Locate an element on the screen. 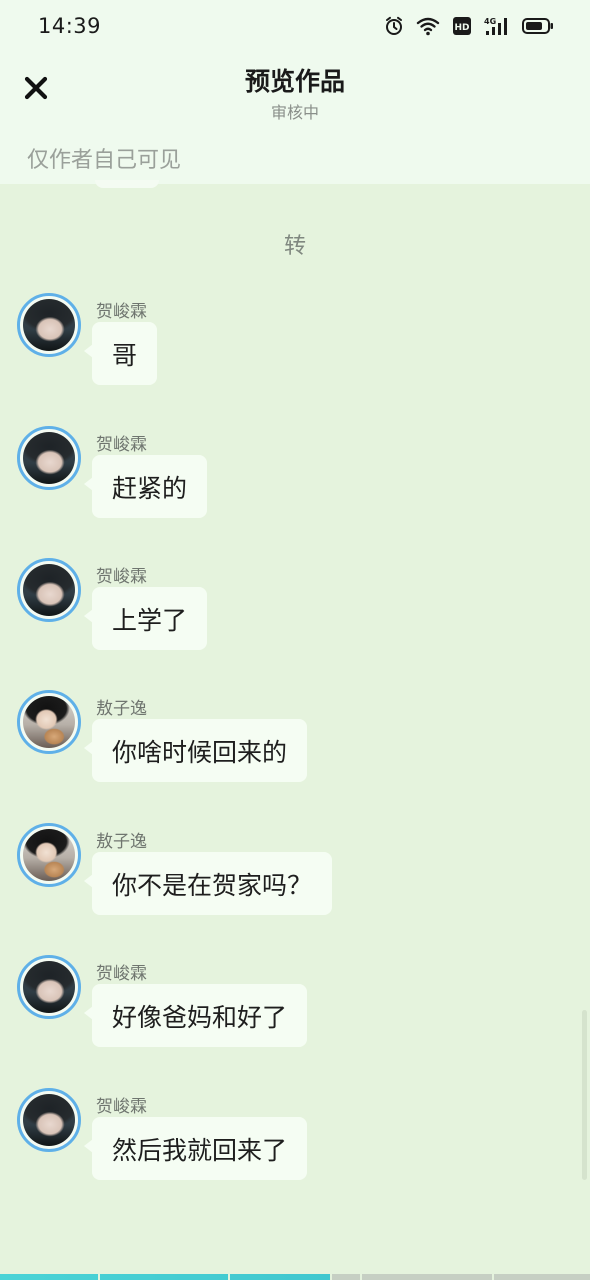 The height and width of the screenshot is (1280, 590). message-bubble: 然后我就回来了 is located at coordinates (195, 1148).